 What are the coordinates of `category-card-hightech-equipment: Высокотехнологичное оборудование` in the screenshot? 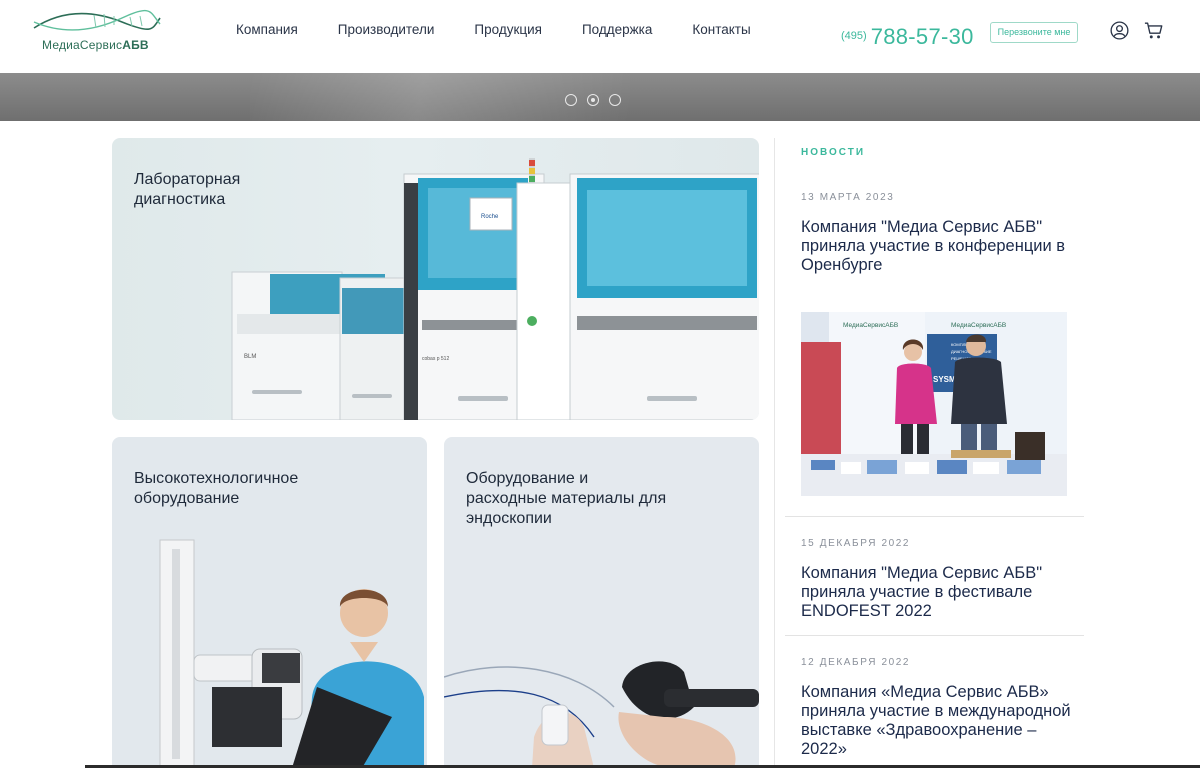 It's located at (269, 602).